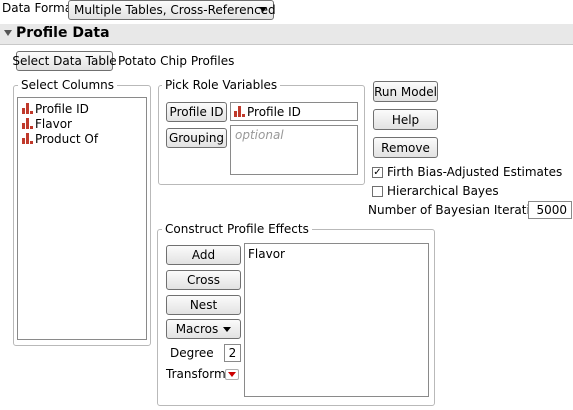 The image size is (573, 410). Describe the element at coordinates (67, 138) in the screenshot. I see `column-label: Product Of` at that location.